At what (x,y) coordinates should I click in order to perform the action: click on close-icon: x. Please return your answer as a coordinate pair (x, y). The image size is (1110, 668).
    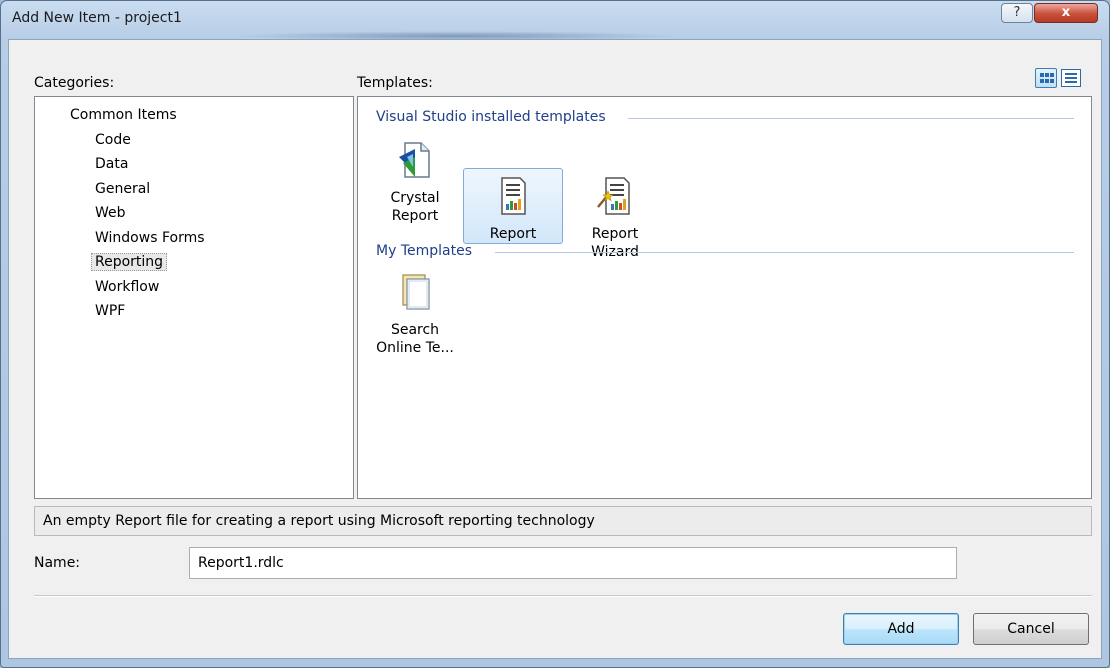
    Looking at the image, I should click on (1066, 12).